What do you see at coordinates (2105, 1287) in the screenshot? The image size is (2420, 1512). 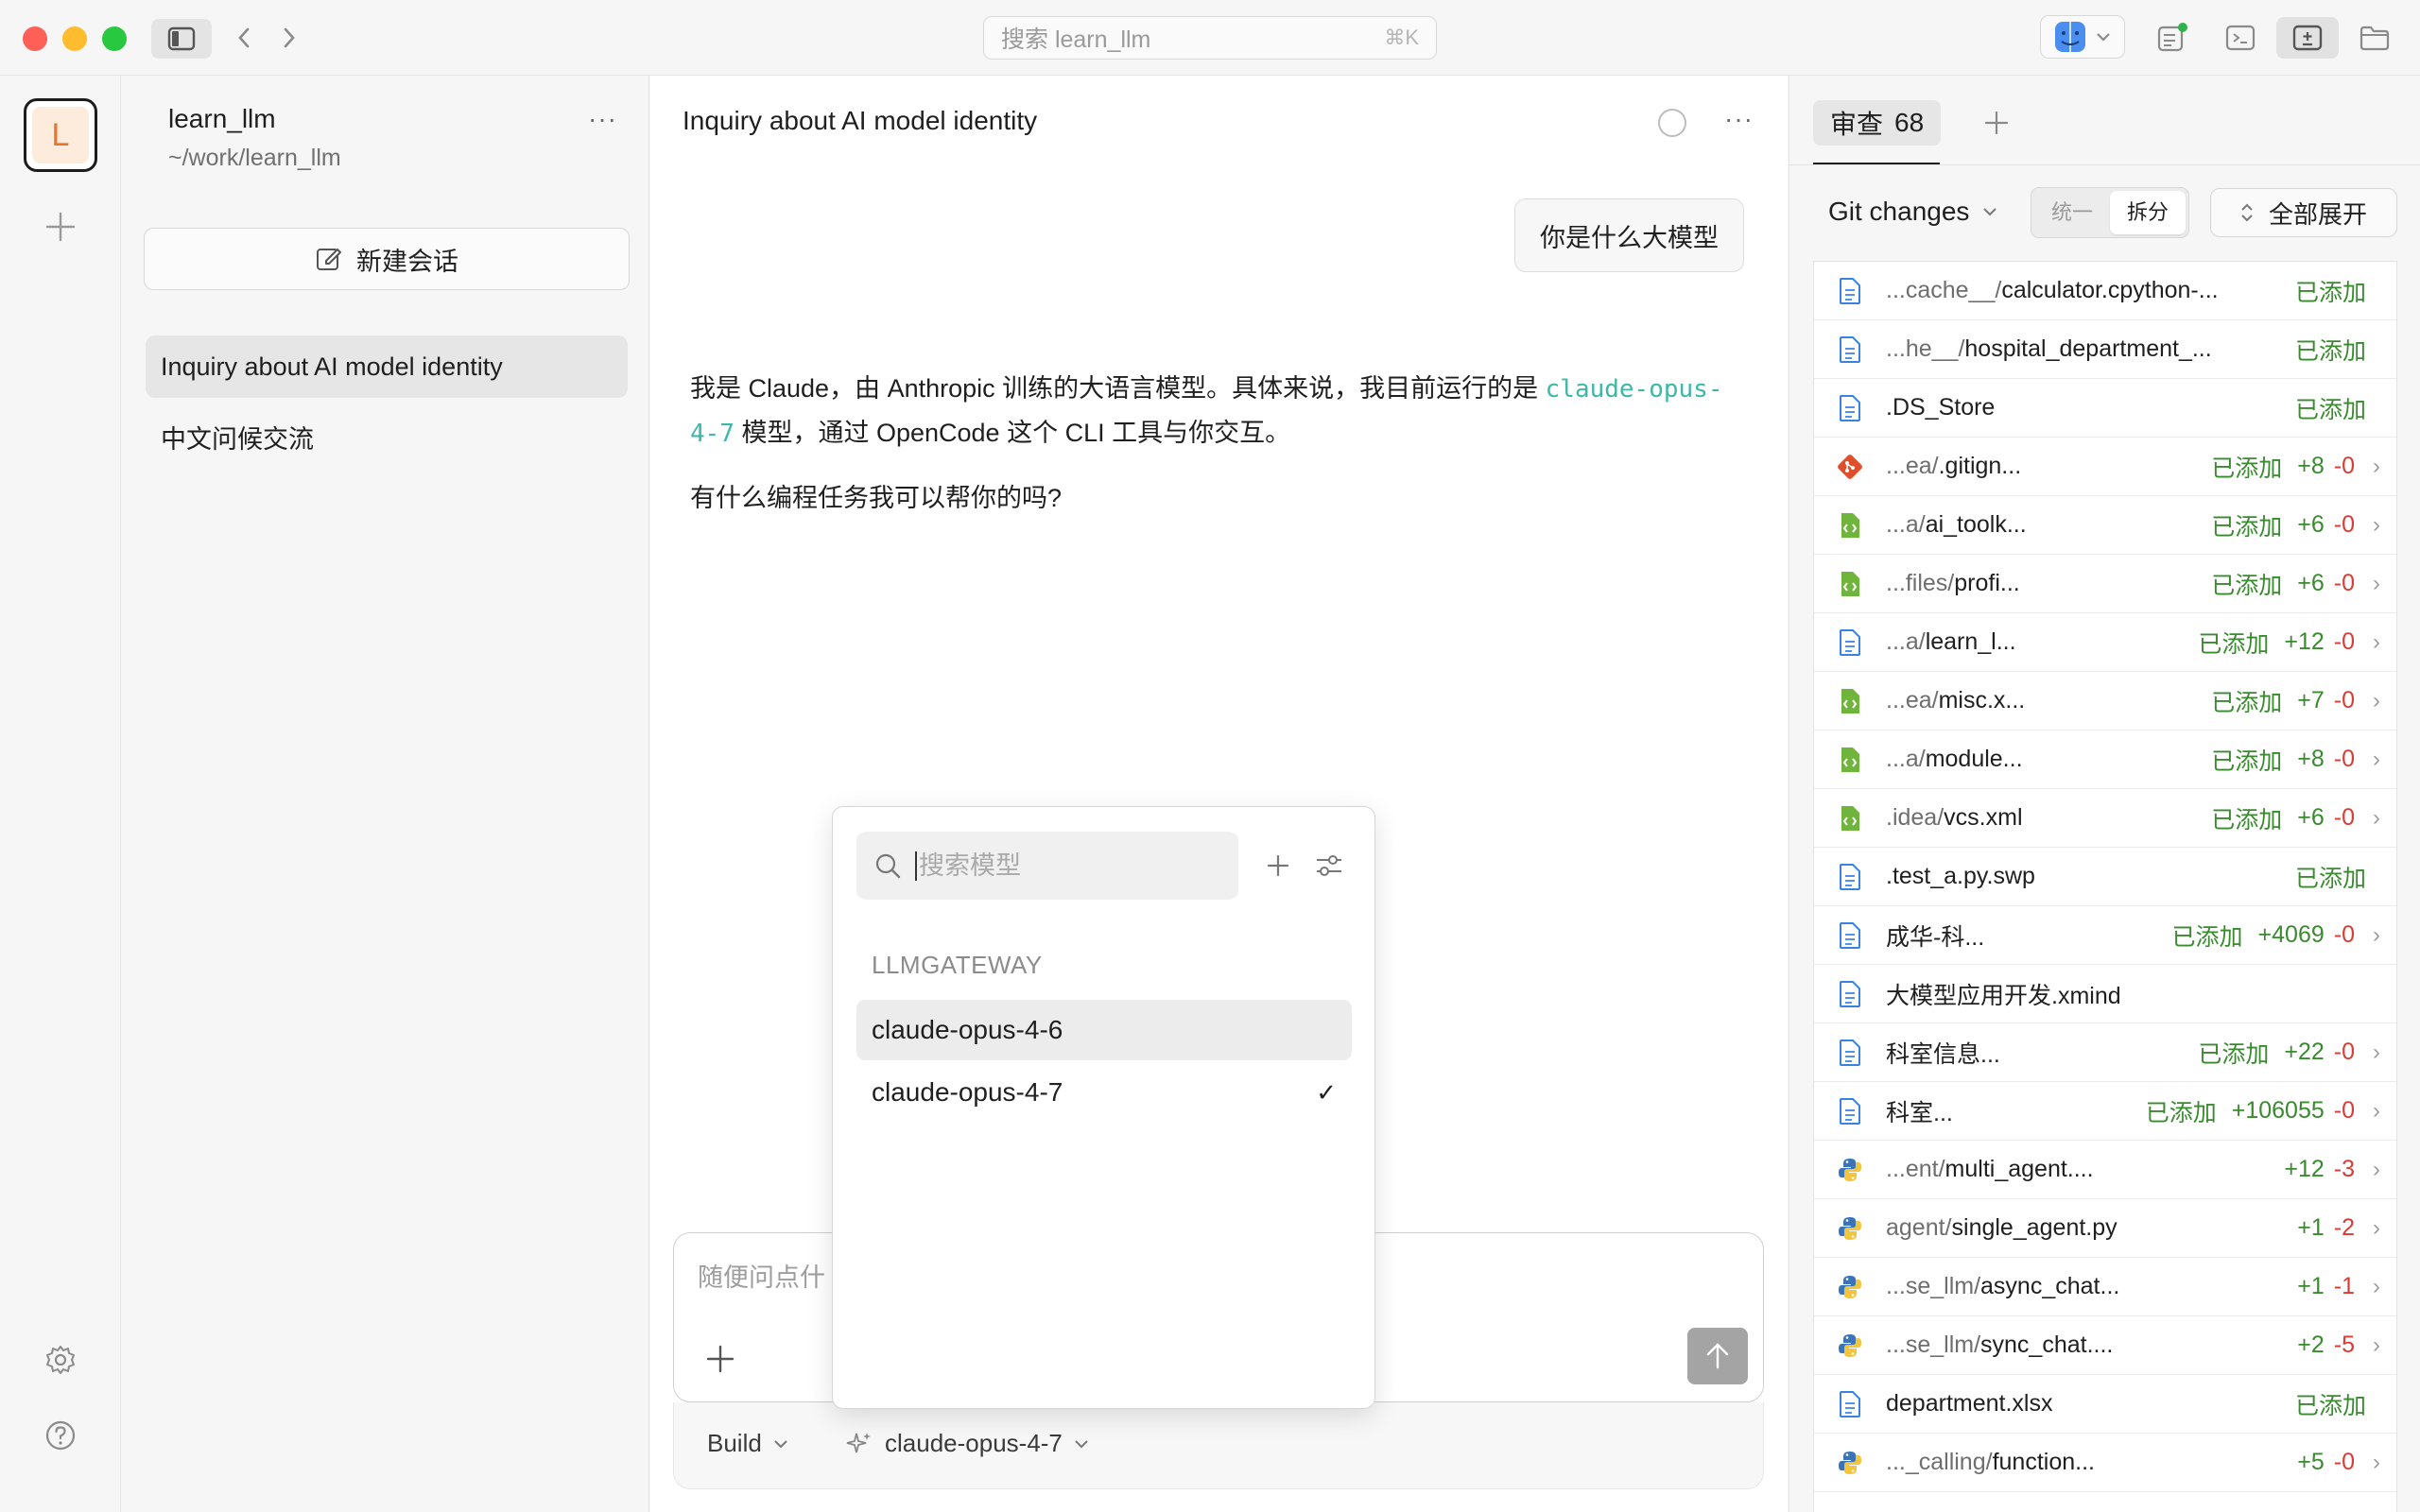 I see `changed-file-row: ...se_llm/async_chat... +1 -1 ›` at bounding box center [2105, 1287].